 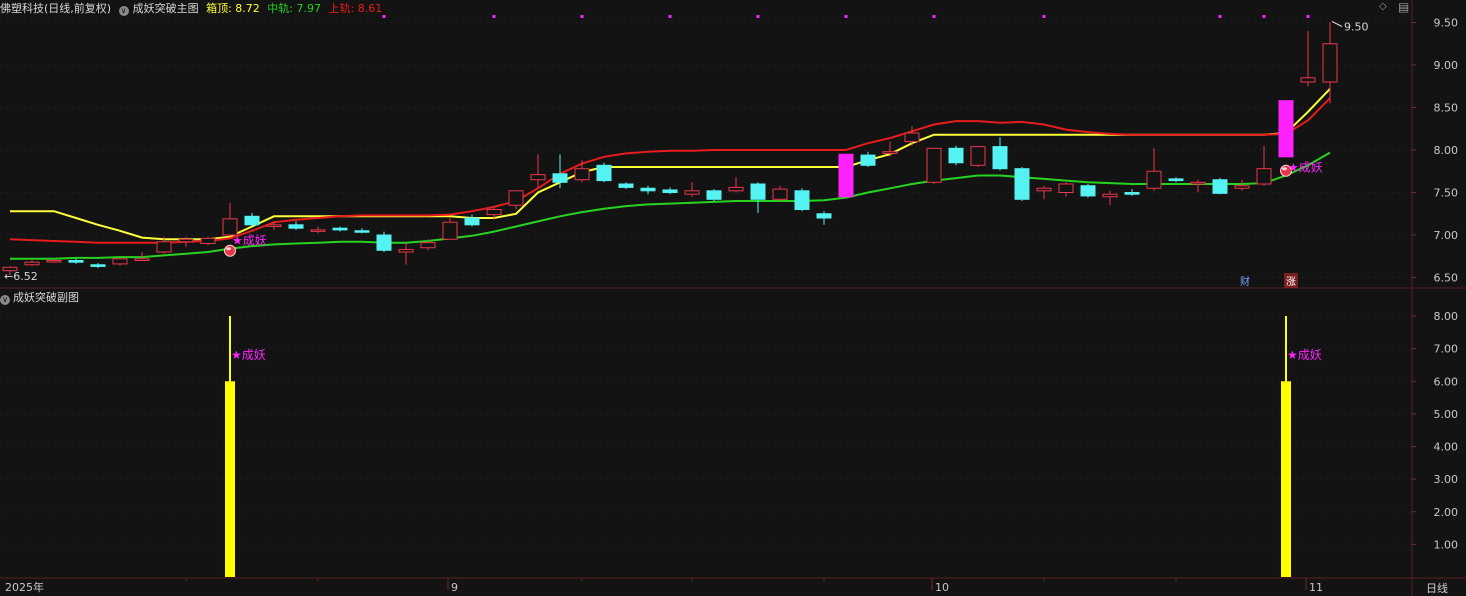 I want to click on y-tick-label: 9.50, so click(x=1446, y=23).